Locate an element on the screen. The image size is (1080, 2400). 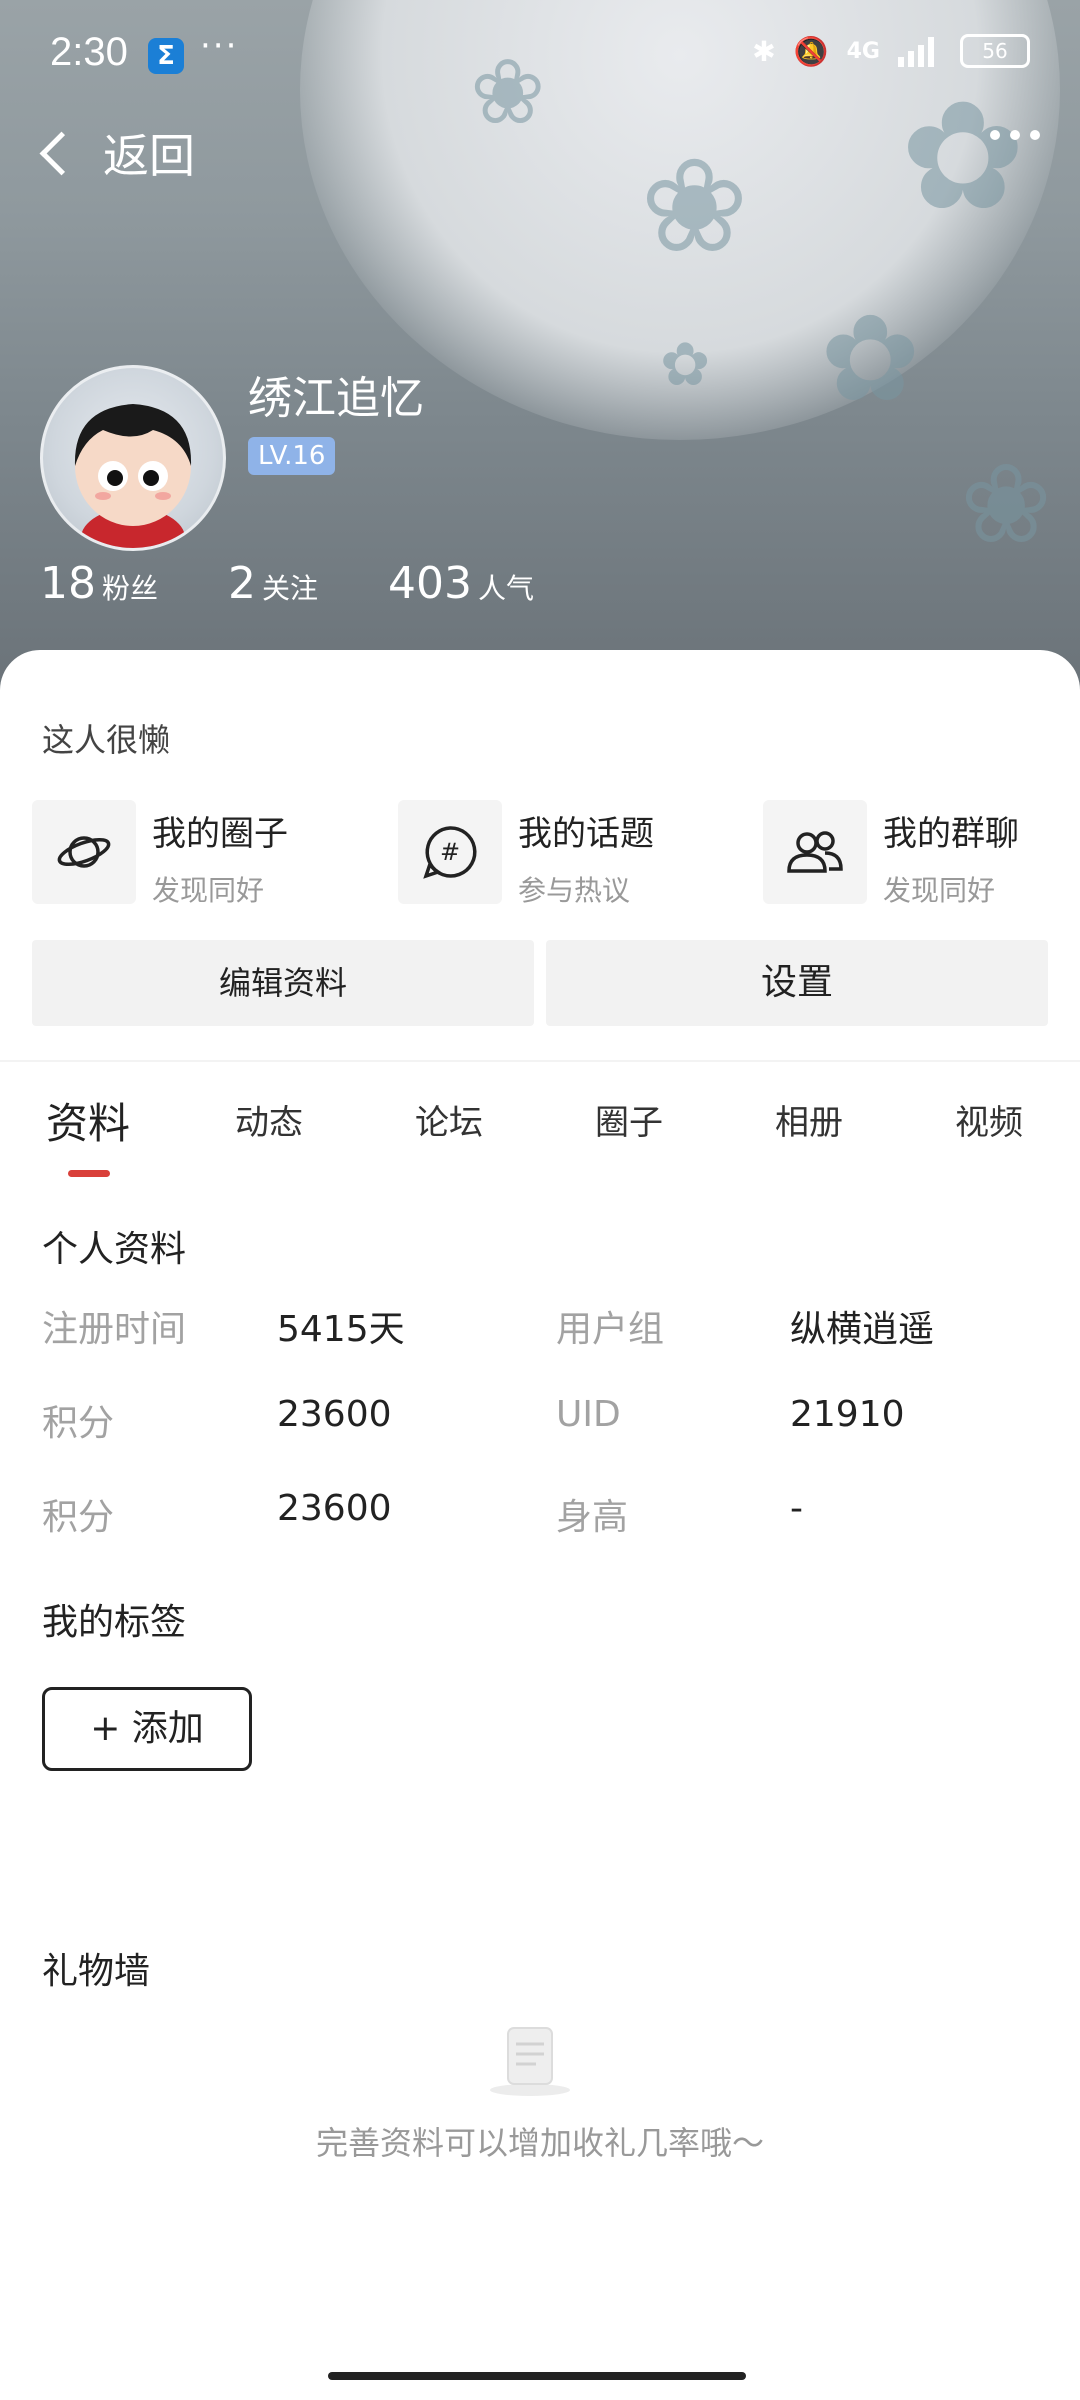
tab-activity: 动态 is located at coordinates (269, 1119).